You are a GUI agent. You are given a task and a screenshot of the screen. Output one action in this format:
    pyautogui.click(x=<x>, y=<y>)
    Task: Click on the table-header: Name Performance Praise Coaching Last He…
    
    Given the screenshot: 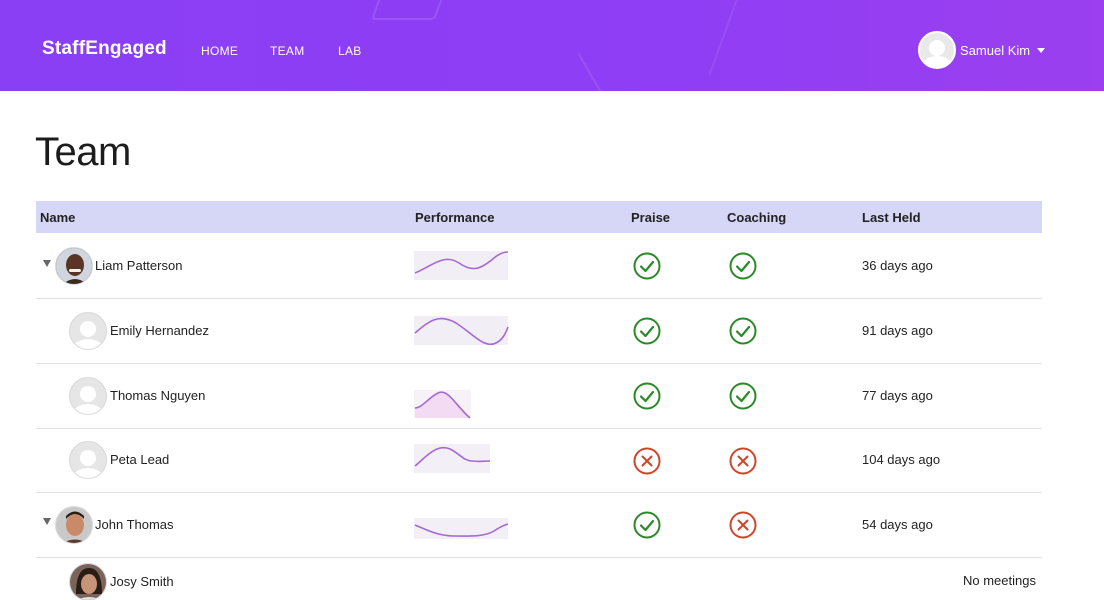 What is the action you would take?
    pyautogui.click(x=539, y=217)
    